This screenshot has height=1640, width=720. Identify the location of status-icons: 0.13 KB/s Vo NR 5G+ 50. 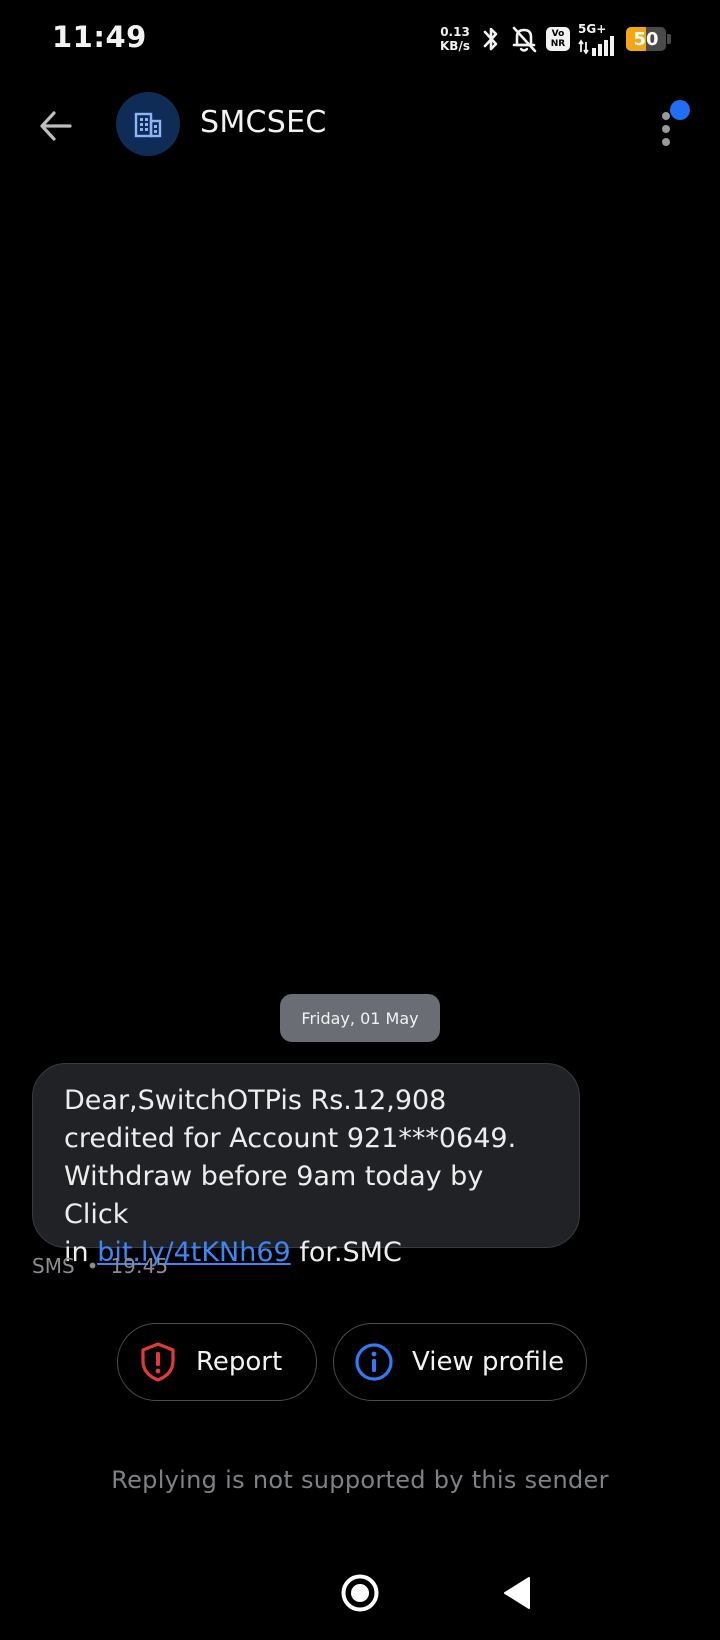
(555, 39).